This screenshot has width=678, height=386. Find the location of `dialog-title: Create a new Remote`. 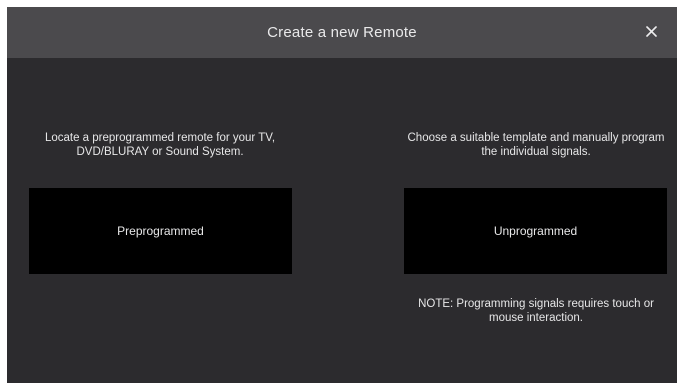

dialog-title: Create a new Remote is located at coordinates (342, 32).